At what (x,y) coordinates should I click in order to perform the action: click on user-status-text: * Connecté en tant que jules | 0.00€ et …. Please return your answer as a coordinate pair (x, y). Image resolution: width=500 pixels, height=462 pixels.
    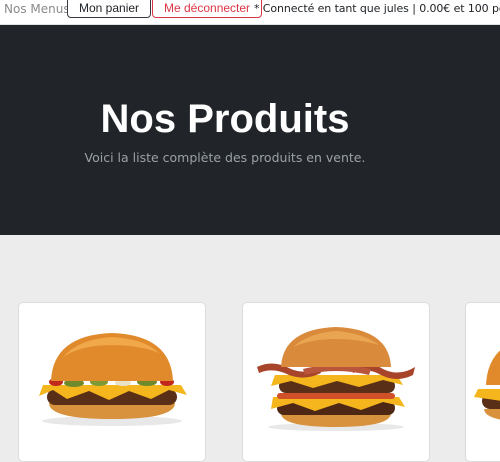
    Looking at the image, I should click on (377, 8).